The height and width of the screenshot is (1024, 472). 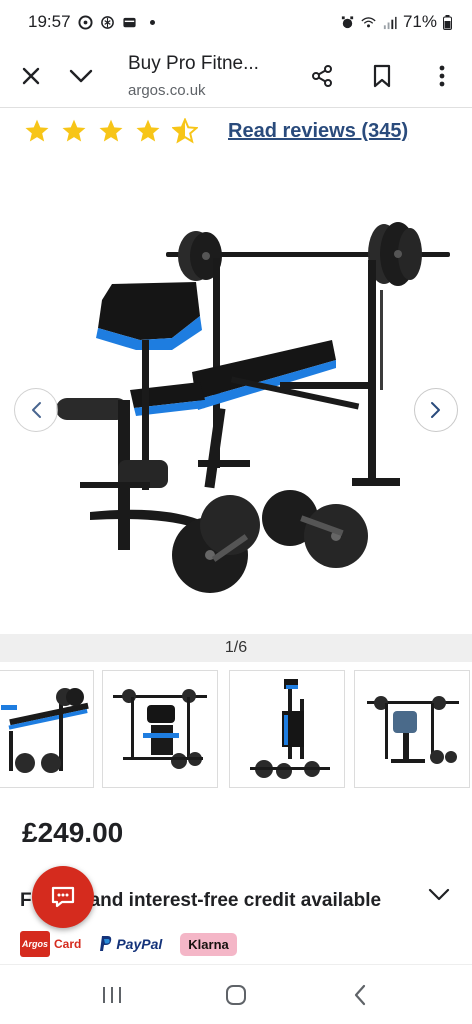 I want to click on back-button, so click(x=360, y=995).